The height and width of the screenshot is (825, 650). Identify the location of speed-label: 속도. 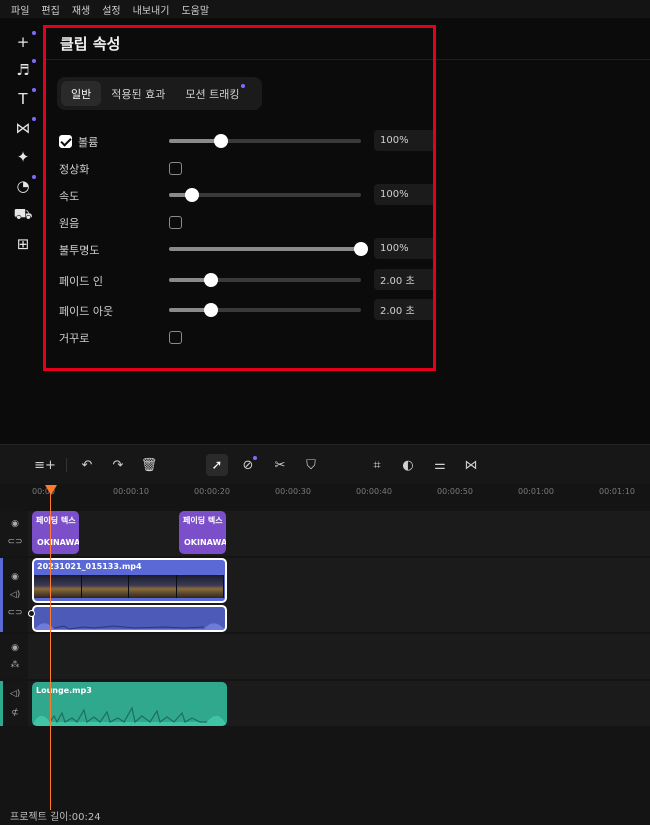
(69, 196).